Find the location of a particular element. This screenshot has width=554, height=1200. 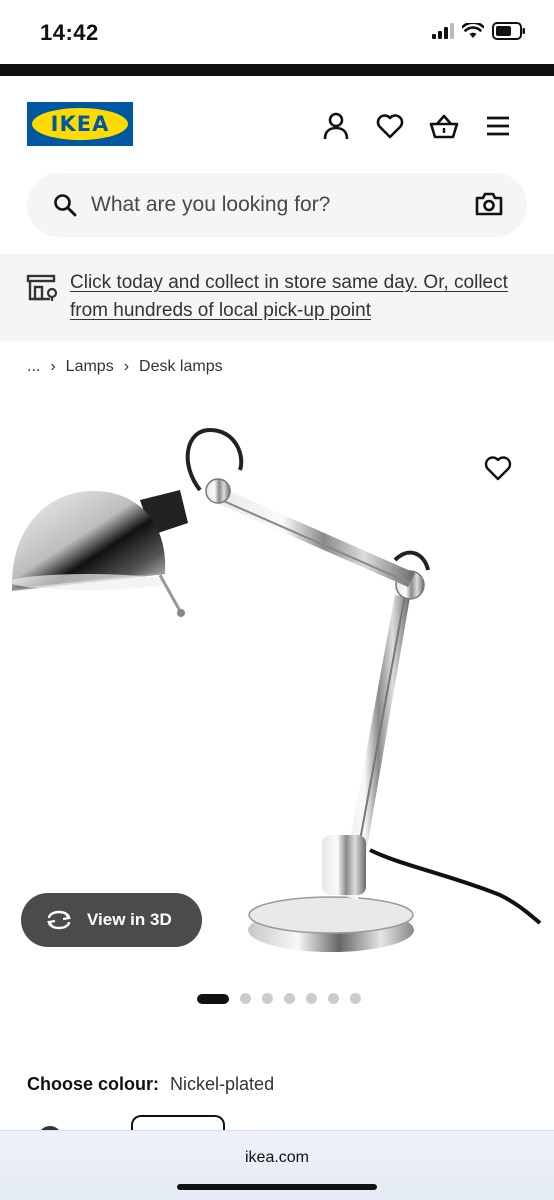

search-bar: What are you looking for? is located at coordinates (277, 205).